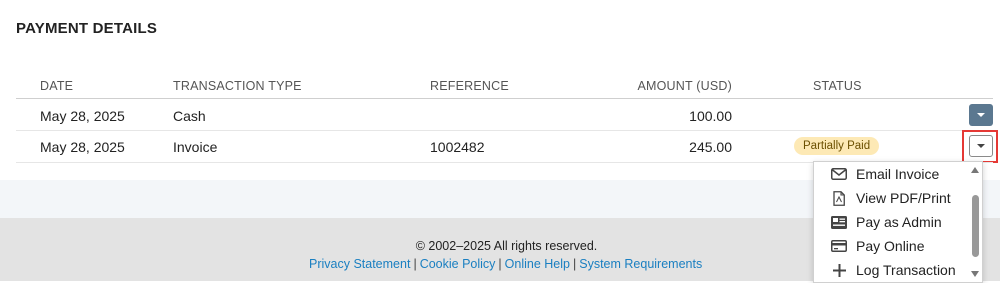  Describe the element at coordinates (640, 264) in the screenshot. I see `system-requirements-link: System Requirements` at that location.